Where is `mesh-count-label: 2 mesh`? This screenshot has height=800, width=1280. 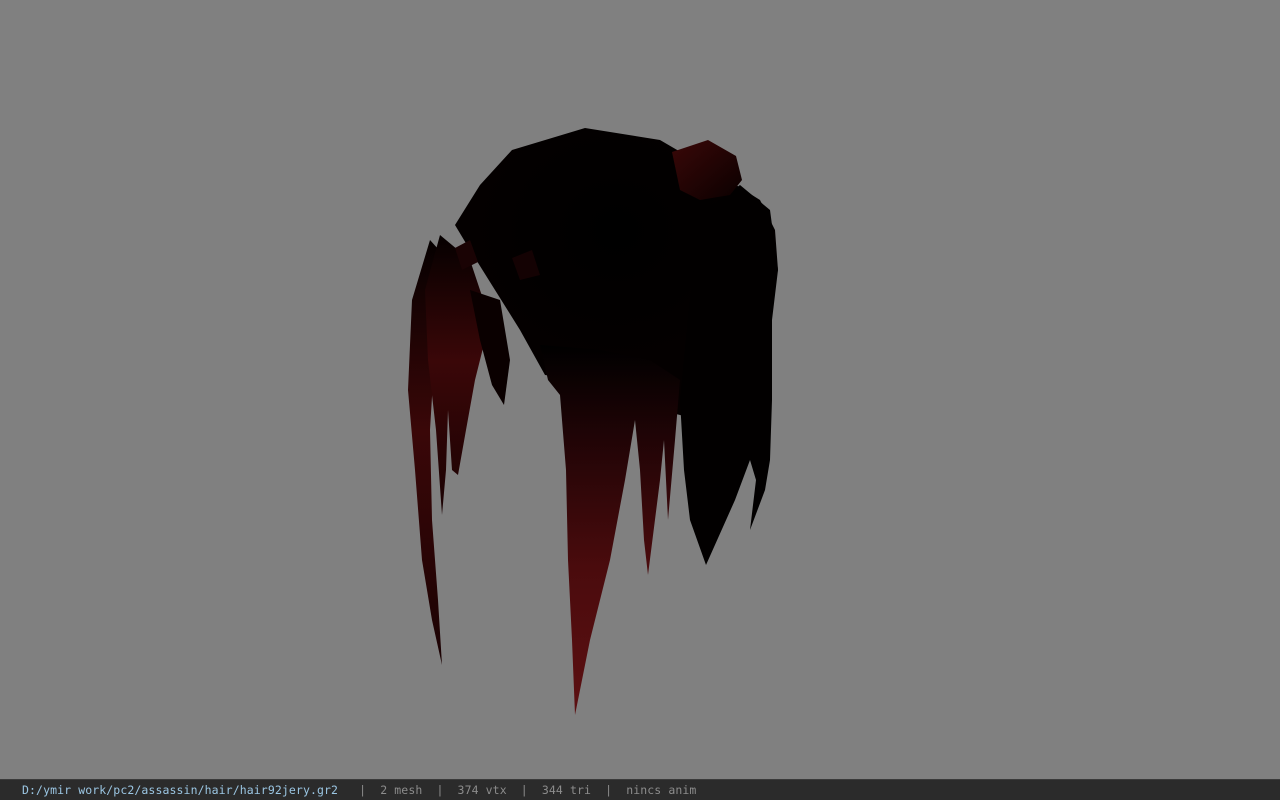 mesh-count-label: 2 mesh is located at coordinates (401, 790).